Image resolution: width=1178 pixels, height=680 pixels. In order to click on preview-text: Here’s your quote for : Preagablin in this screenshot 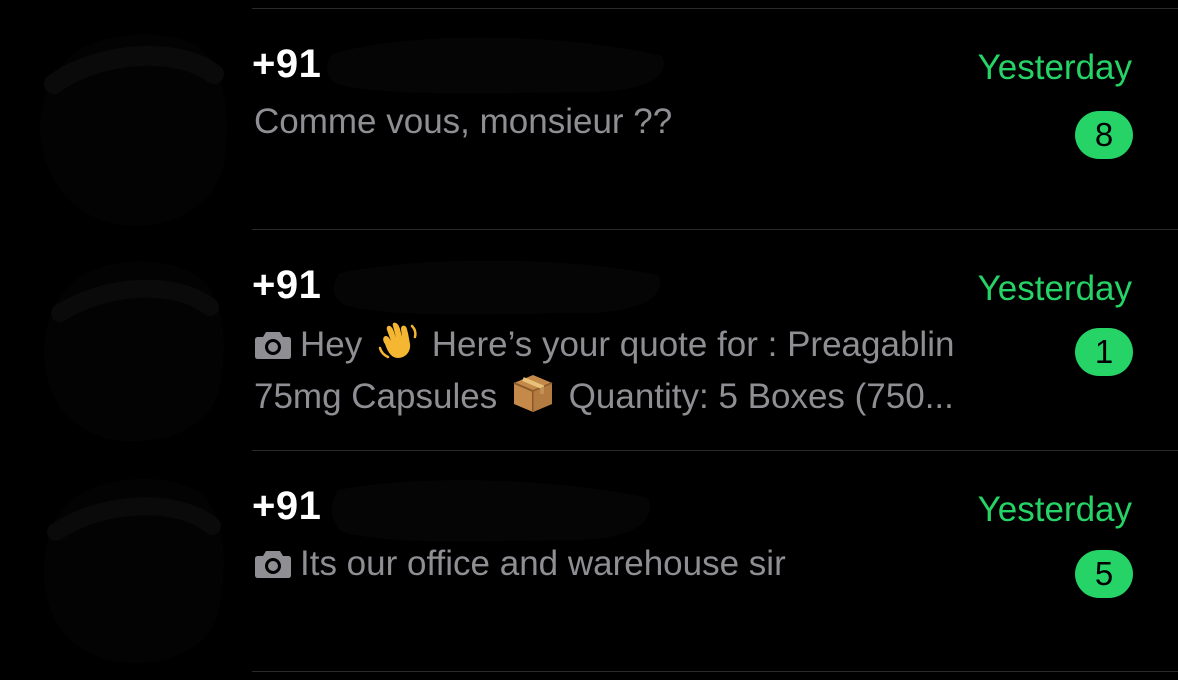, I will do `click(693, 344)`.